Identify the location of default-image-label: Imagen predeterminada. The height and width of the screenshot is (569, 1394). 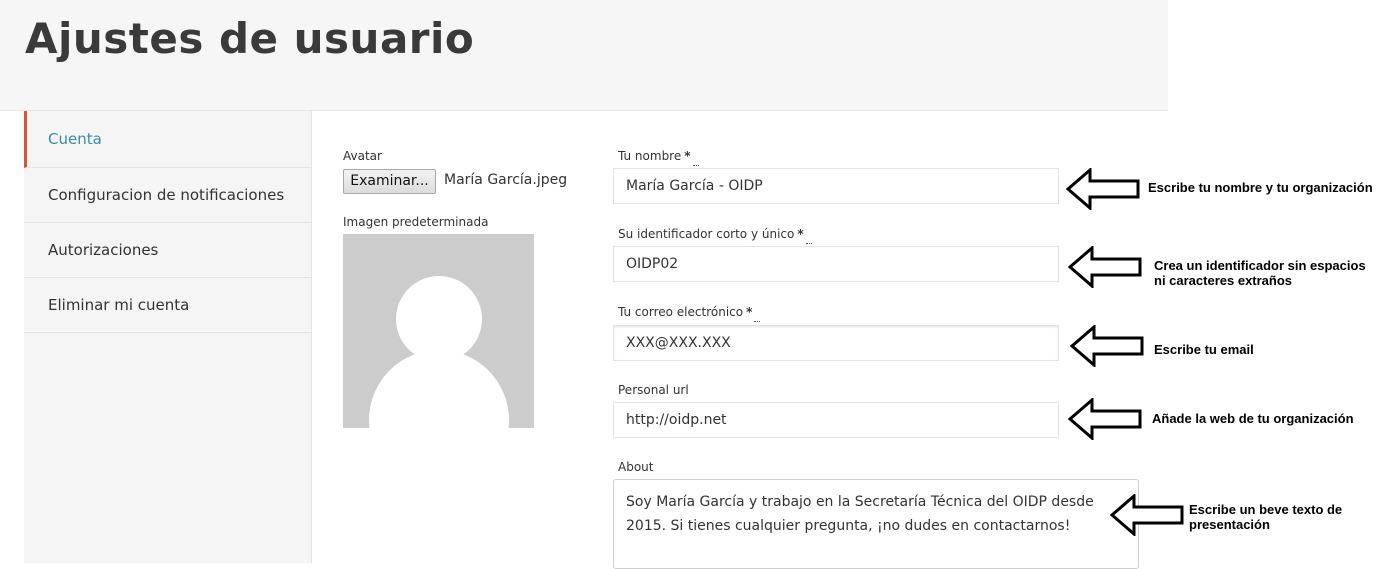
(416, 222).